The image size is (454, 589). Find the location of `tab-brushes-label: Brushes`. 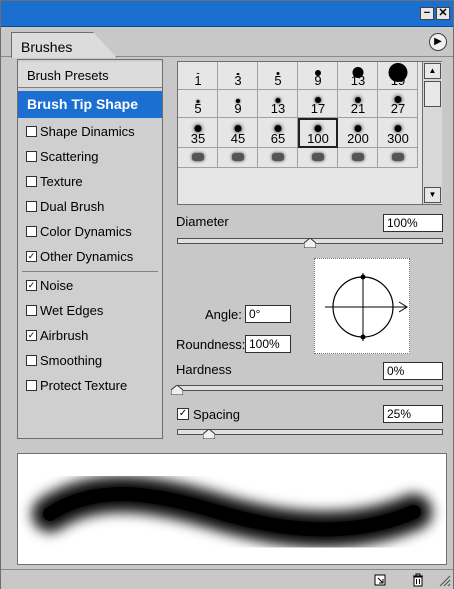

tab-brushes-label: Brushes is located at coordinates (47, 47).